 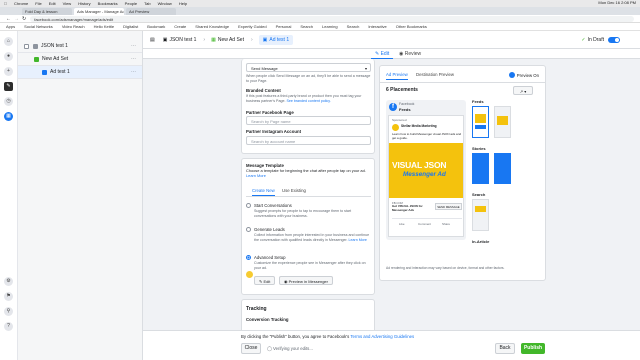 I want to click on menu-item: Tab, so click(x=147, y=3).